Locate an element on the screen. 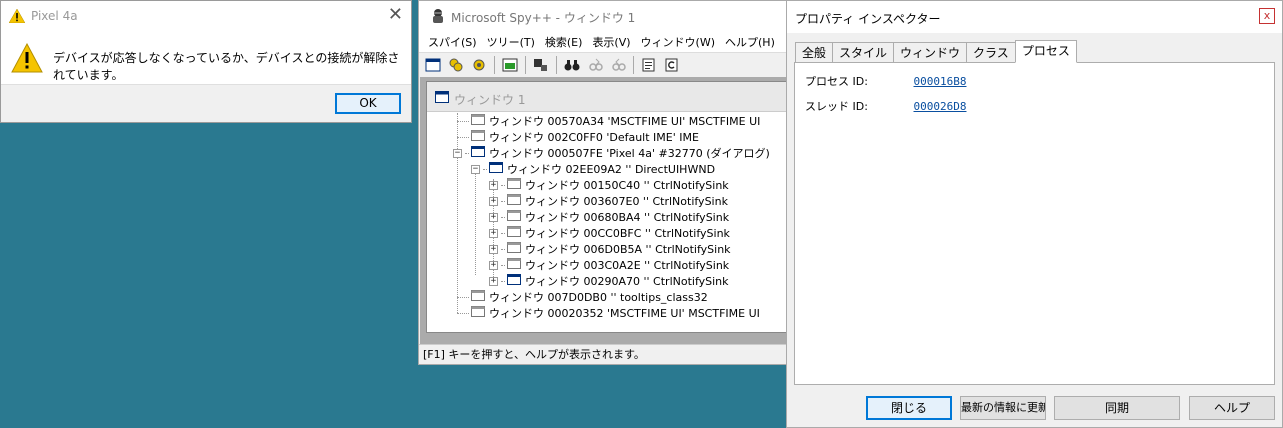  windows-view-icon is located at coordinates (433, 65).